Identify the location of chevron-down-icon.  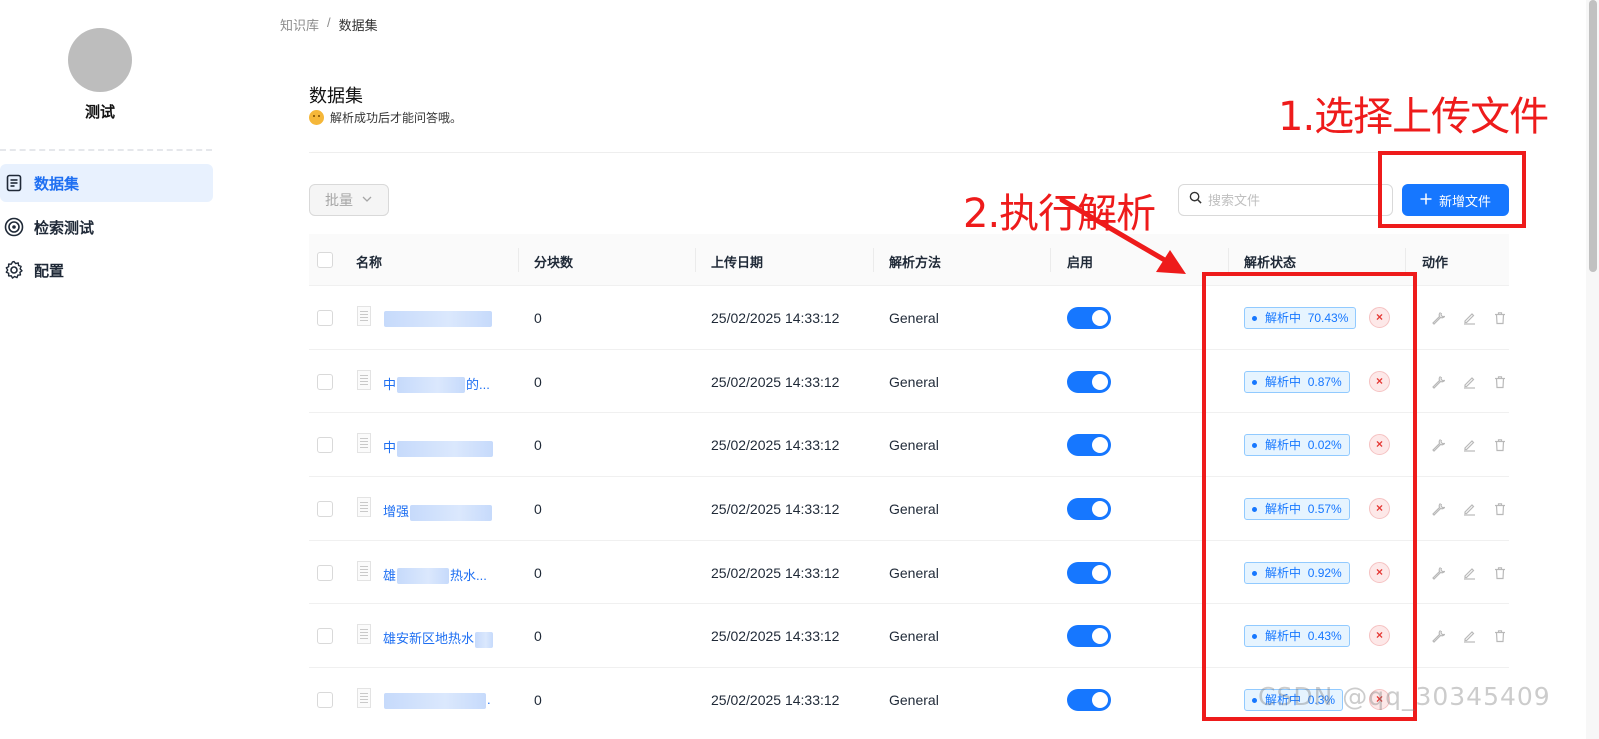
(367, 200).